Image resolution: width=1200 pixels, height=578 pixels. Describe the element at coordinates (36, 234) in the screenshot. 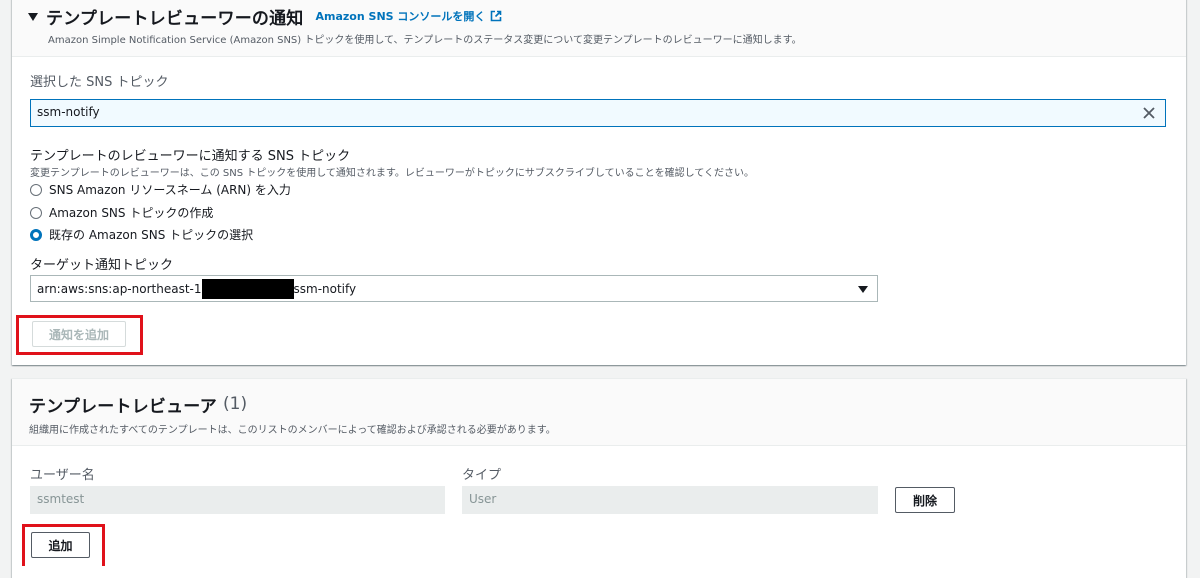

I see `radio-button-checked` at that location.